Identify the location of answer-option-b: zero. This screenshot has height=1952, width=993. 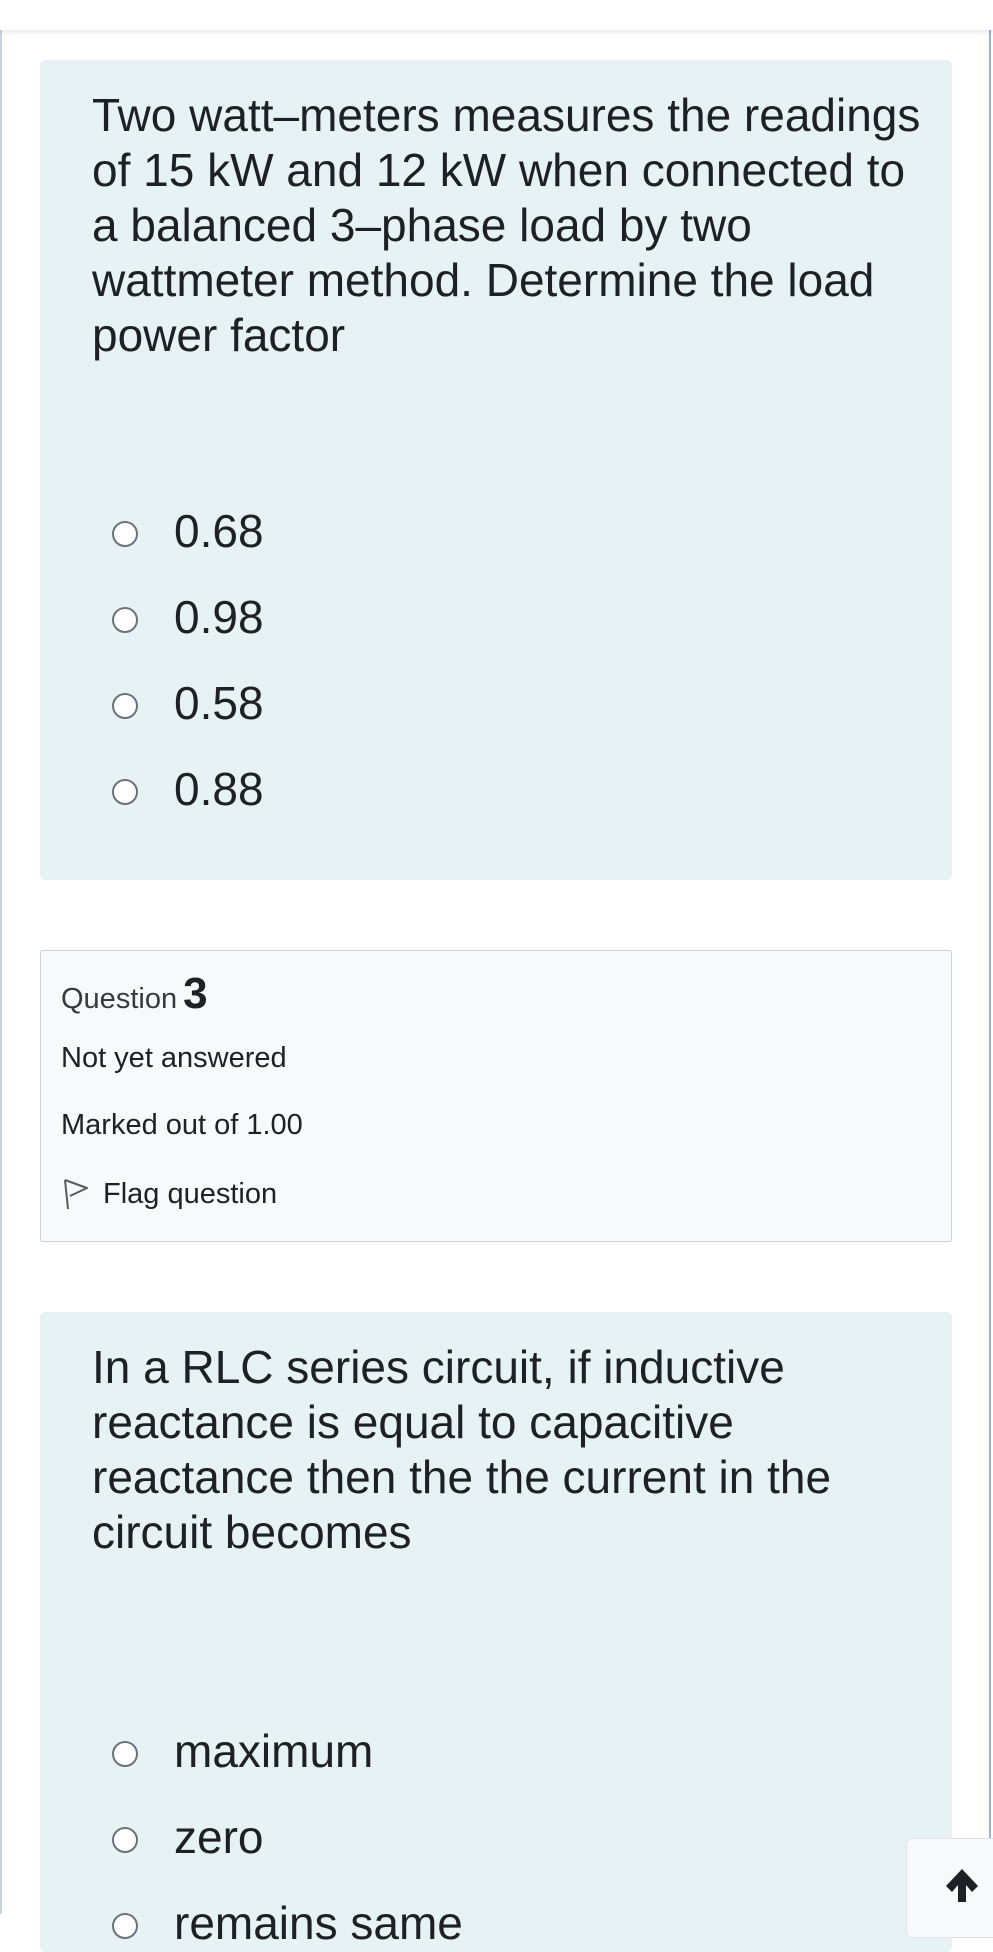
(187, 1837).